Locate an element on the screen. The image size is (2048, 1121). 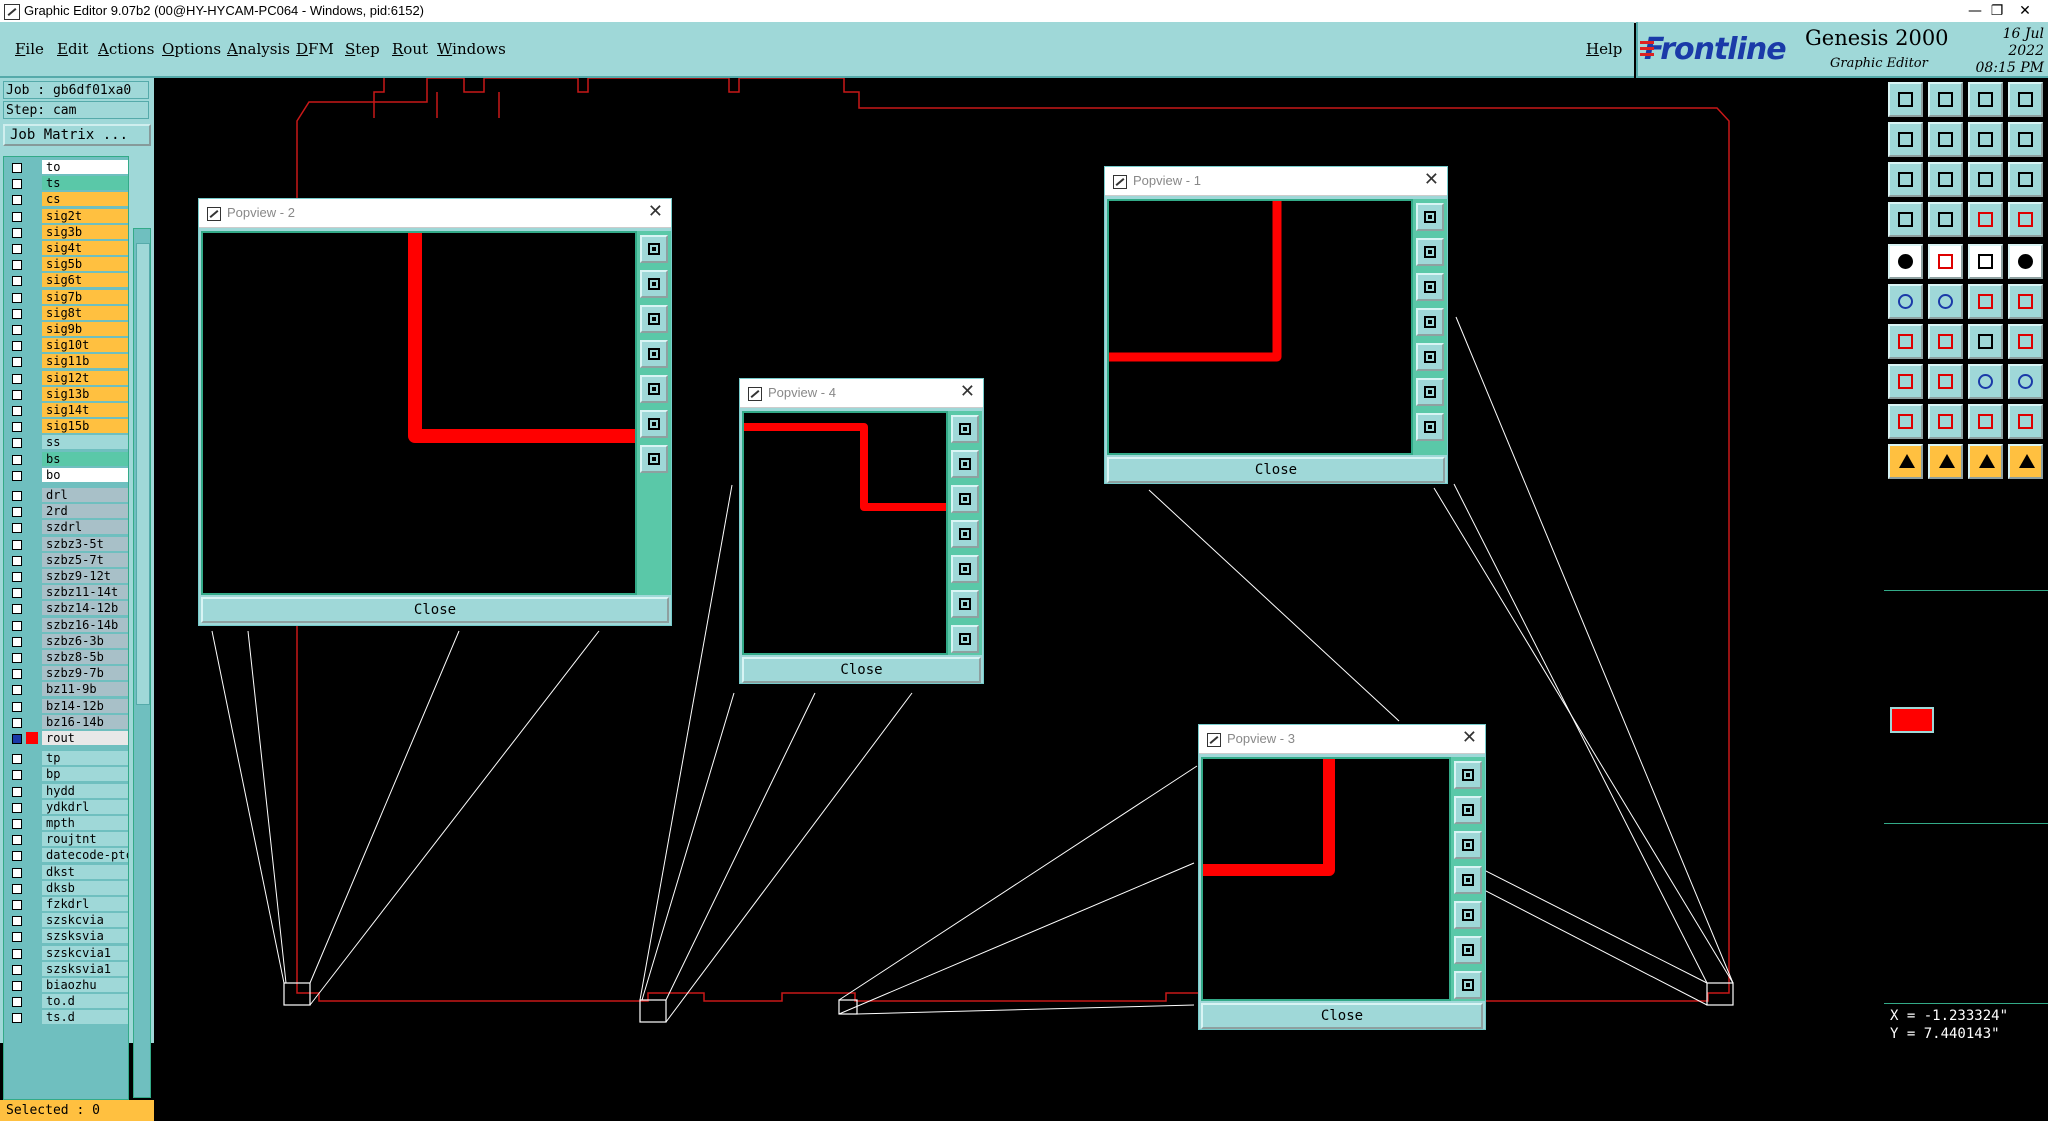
popview-1-x-button: ✕ is located at coordinates (1431, 179).